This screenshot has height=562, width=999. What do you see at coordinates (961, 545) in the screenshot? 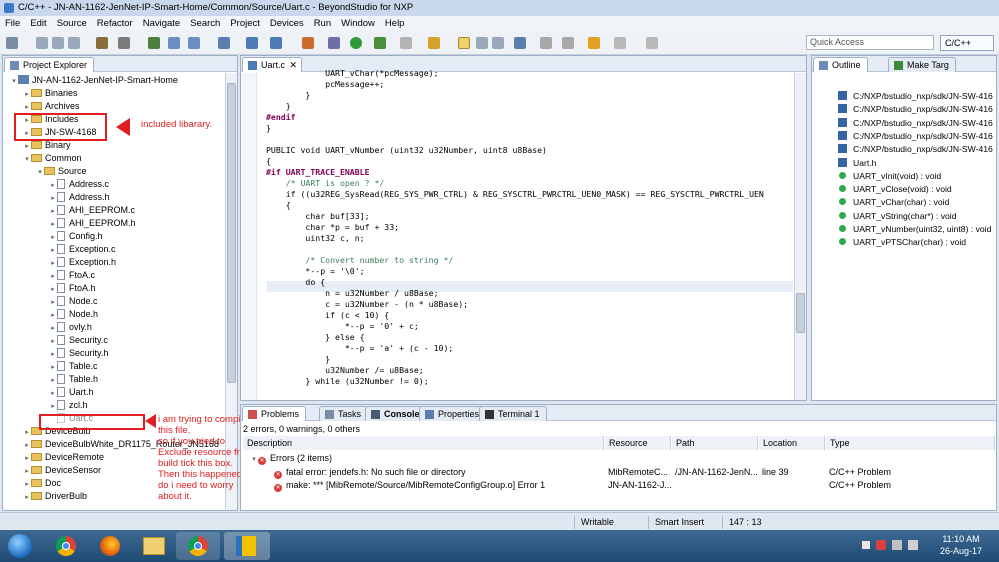
I see `tray-clock: 11:10 AM 26-Aug-17` at bounding box center [961, 545].